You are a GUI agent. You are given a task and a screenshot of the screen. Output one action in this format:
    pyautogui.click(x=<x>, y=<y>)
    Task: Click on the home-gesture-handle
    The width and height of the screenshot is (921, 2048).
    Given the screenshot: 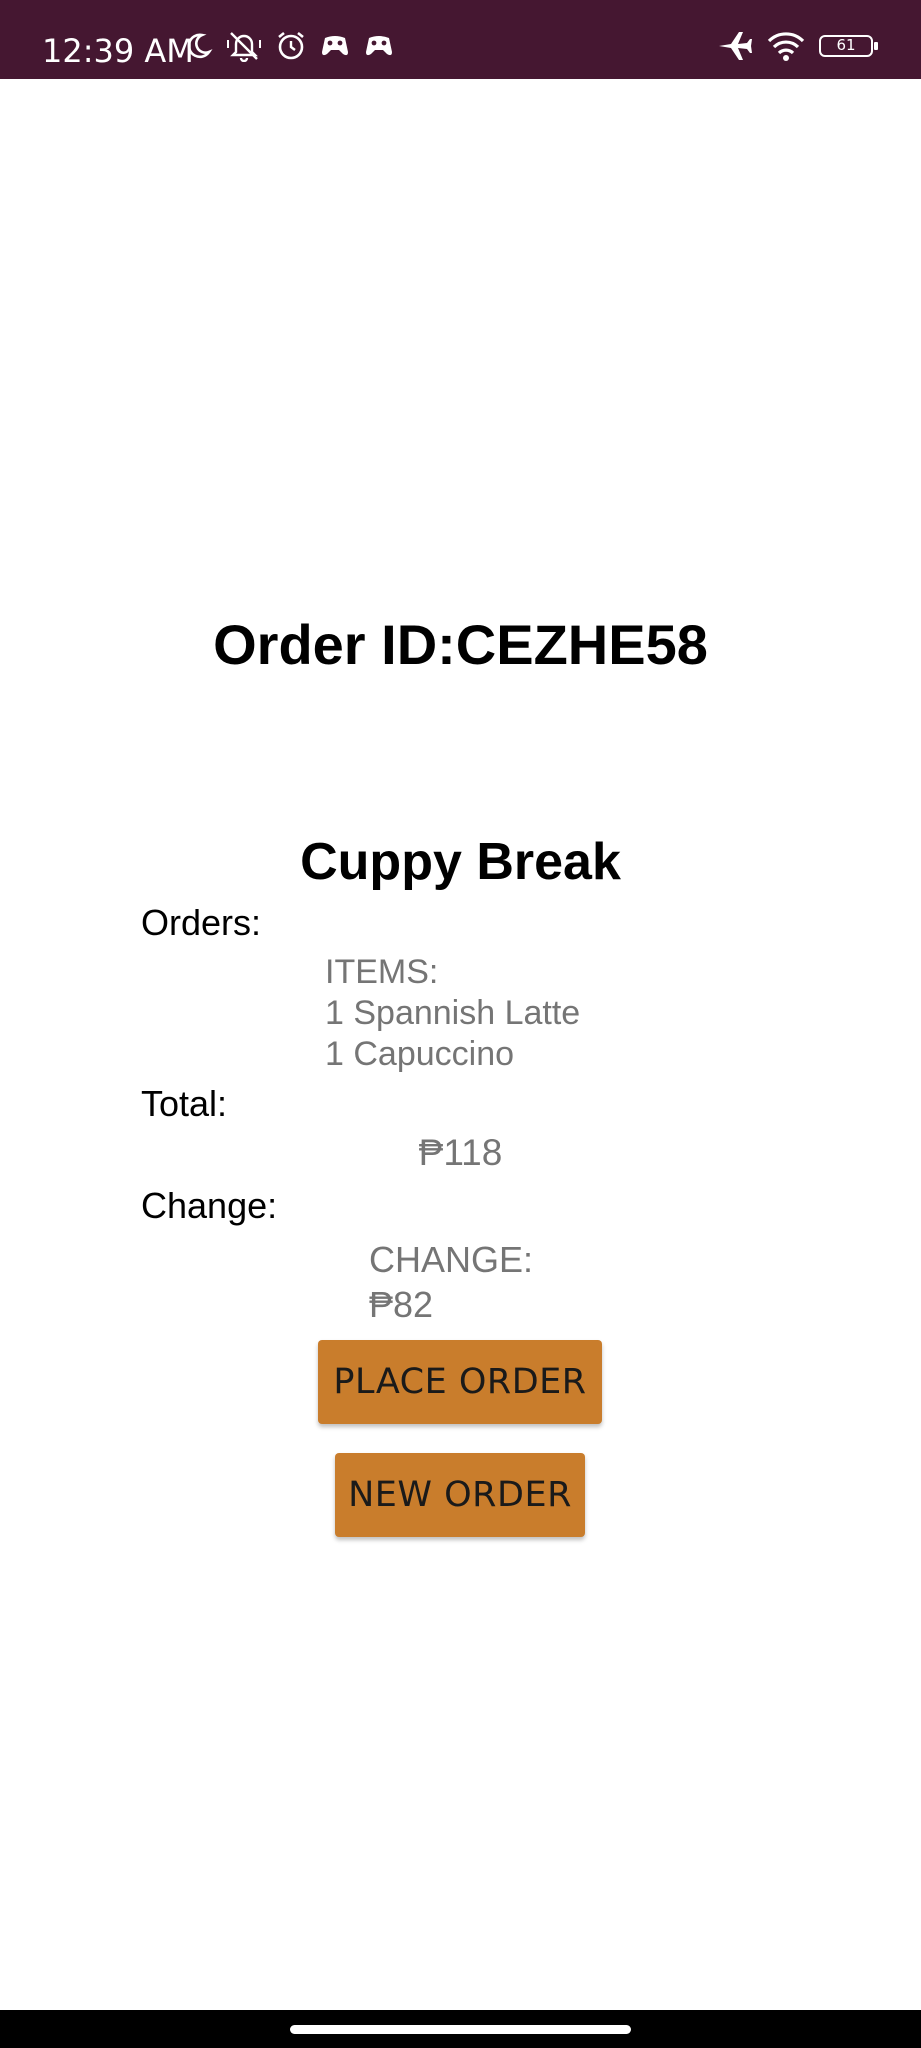 What is the action you would take?
    pyautogui.click(x=460, y=2029)
    